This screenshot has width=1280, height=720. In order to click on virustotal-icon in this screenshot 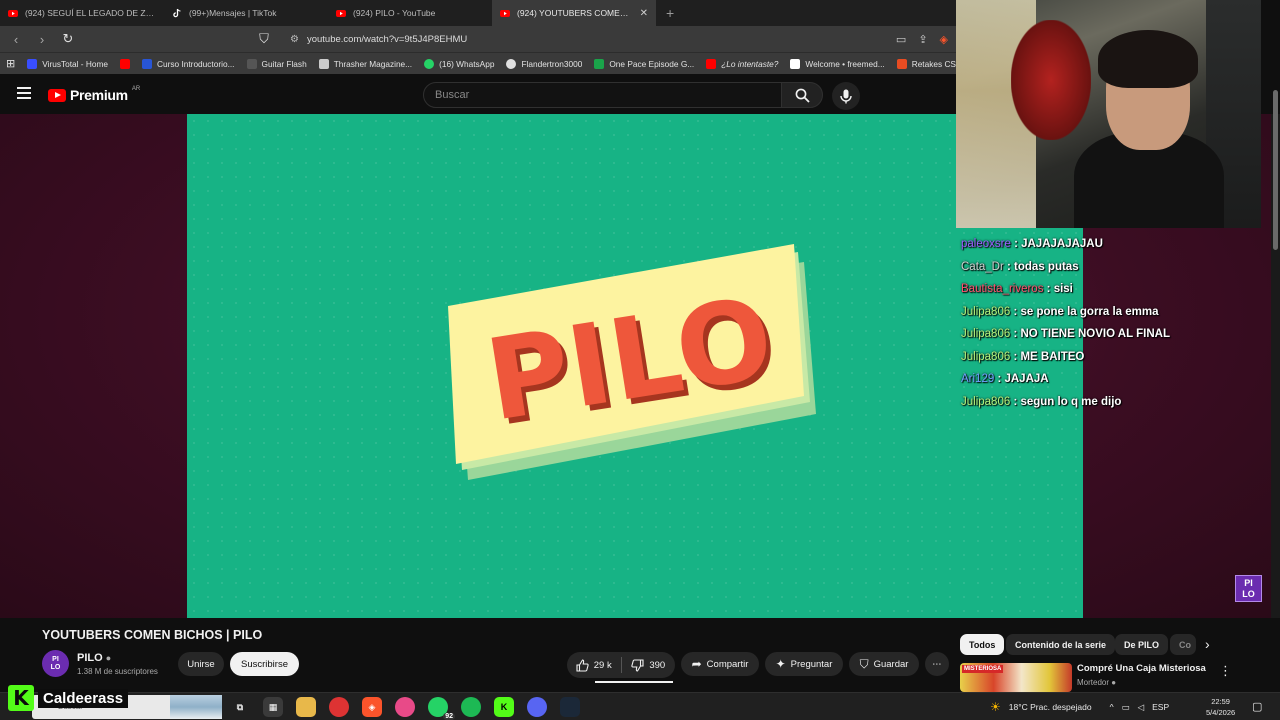, I will do `click(32, 63)`.